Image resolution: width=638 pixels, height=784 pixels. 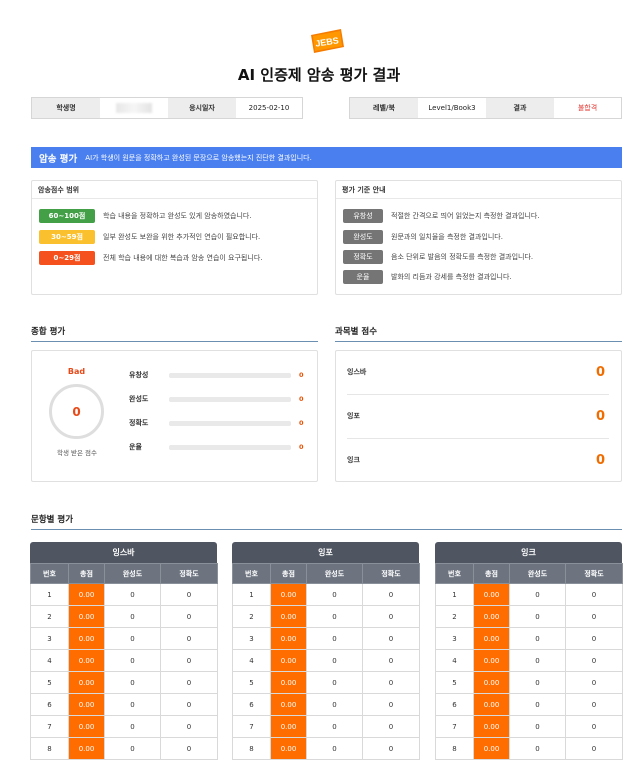 I want to click on level-label: 레벨/북, so click(x=384, y=108).